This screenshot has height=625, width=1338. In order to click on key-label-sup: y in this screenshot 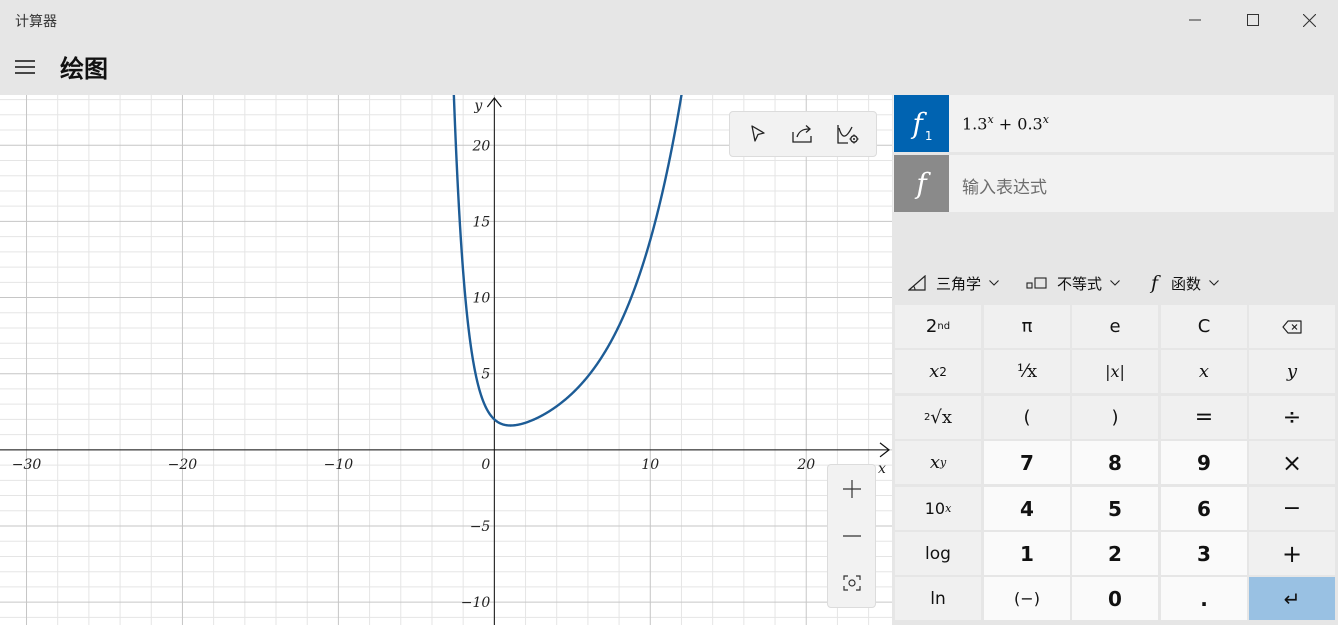, I will do `click(943, 462)`.